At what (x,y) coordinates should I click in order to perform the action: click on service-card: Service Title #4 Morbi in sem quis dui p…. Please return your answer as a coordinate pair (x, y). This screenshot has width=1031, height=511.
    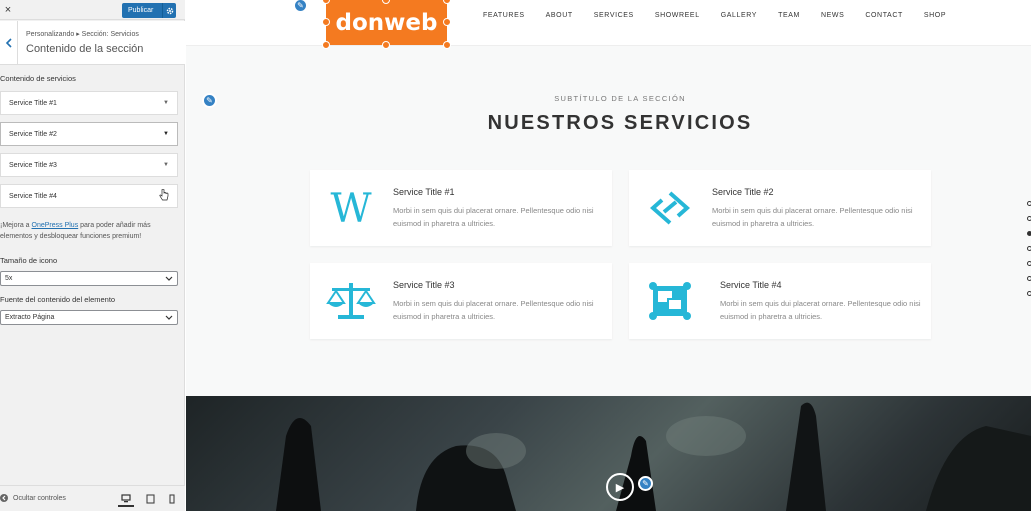
    Looking at the image, I should click on (780, 301).